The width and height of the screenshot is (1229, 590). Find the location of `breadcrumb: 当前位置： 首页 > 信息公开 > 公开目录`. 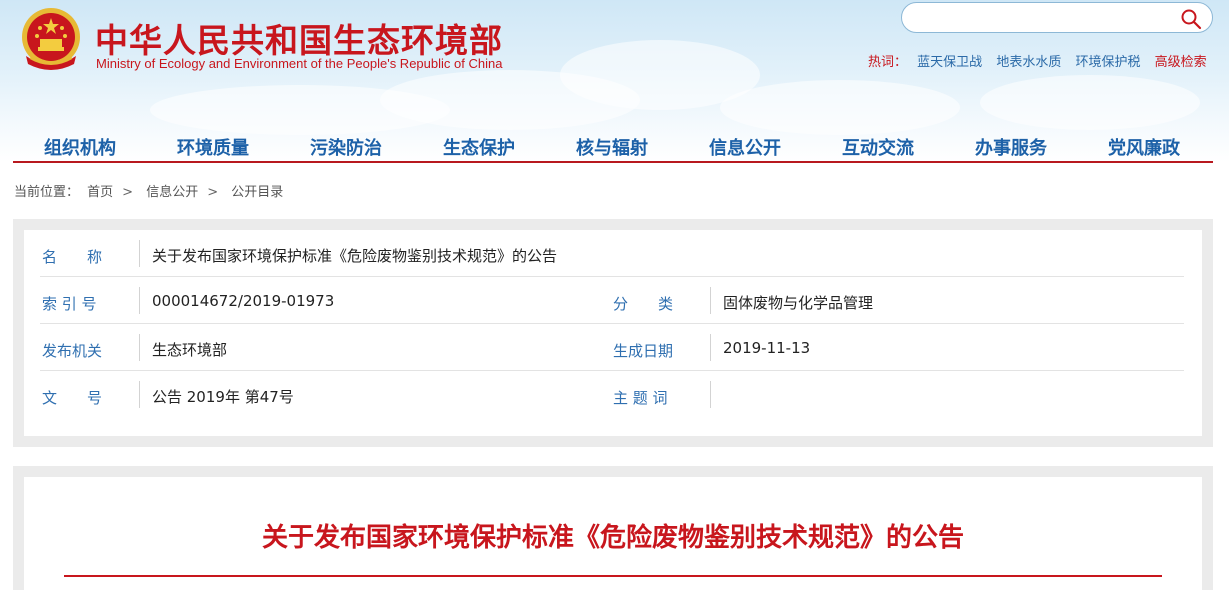

breadcrumb: 当前位置： 首页 > 信息公开 > 公开目录 is located at coordinates (150, 190).